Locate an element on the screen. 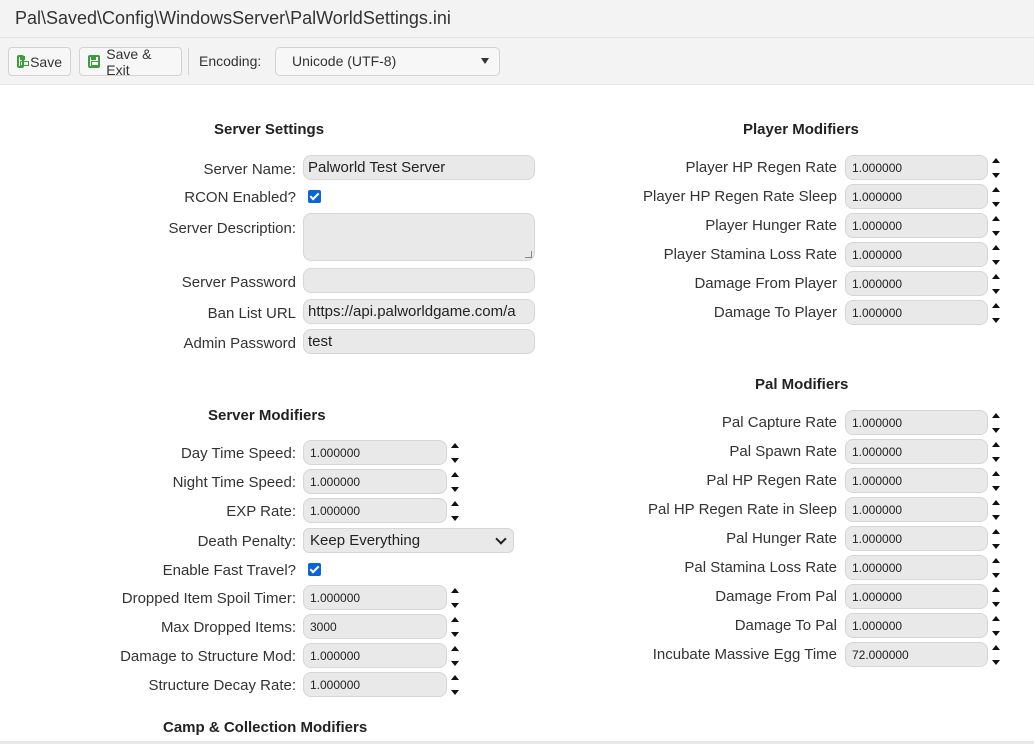 The width and height of the screenshot is (1034, 744). camp-collection-heading: Camp & Collection Modifiers is located at coordinates (265, 727).